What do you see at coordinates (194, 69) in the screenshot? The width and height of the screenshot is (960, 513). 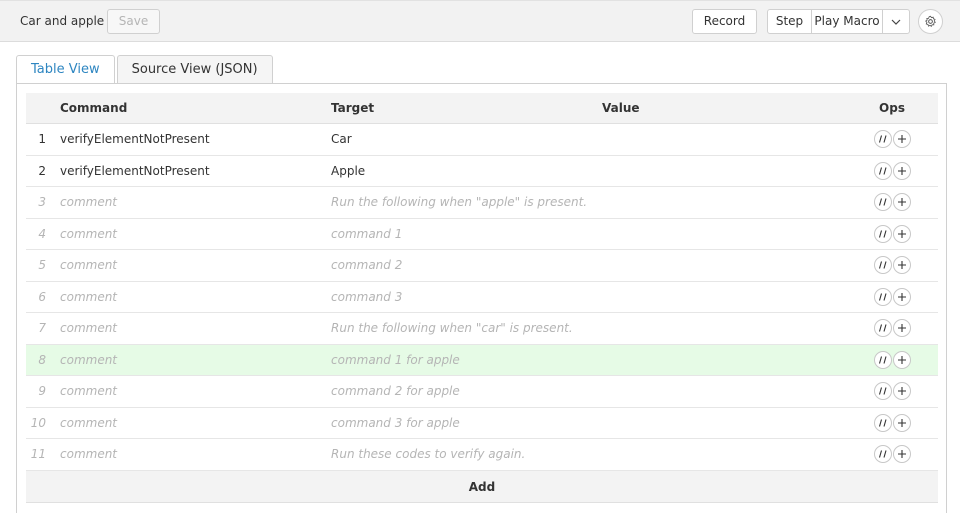 I see `tab-source-view: Source View (JSON)` at bounding box center [194, 69].